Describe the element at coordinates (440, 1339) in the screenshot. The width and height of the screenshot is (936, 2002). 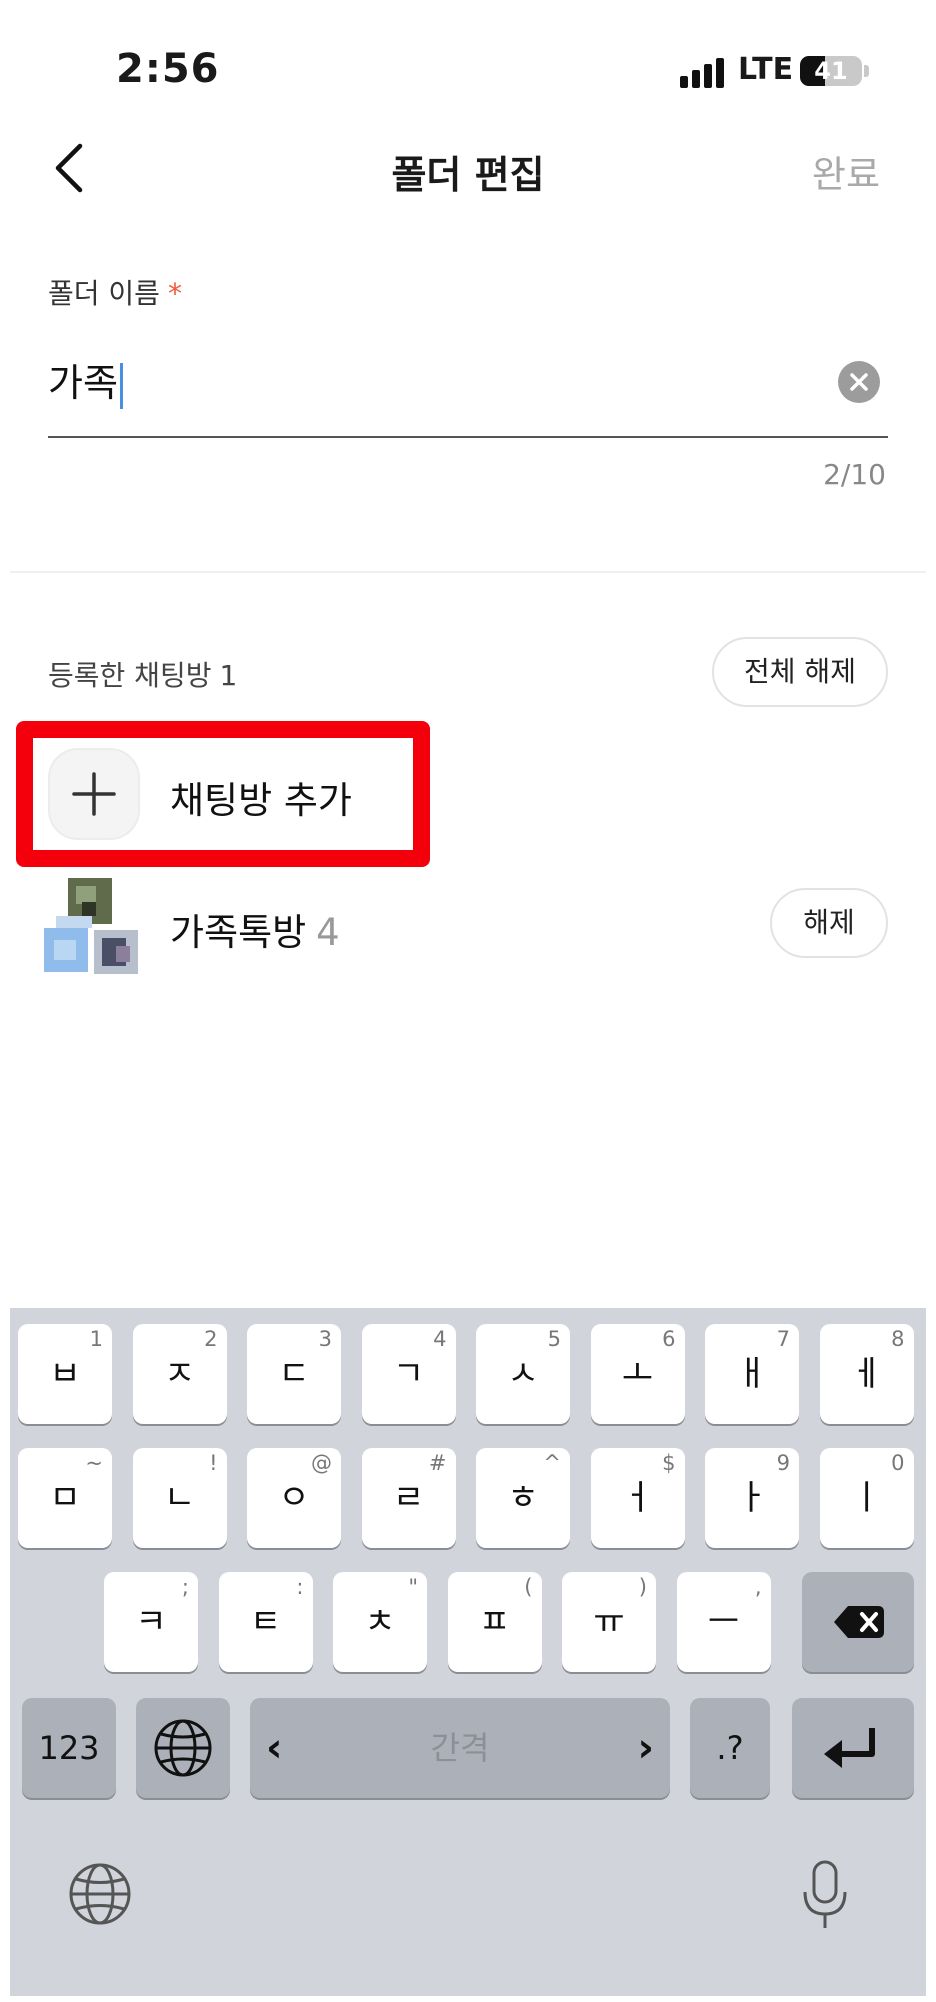
I see `key-hint: 4` at that location.